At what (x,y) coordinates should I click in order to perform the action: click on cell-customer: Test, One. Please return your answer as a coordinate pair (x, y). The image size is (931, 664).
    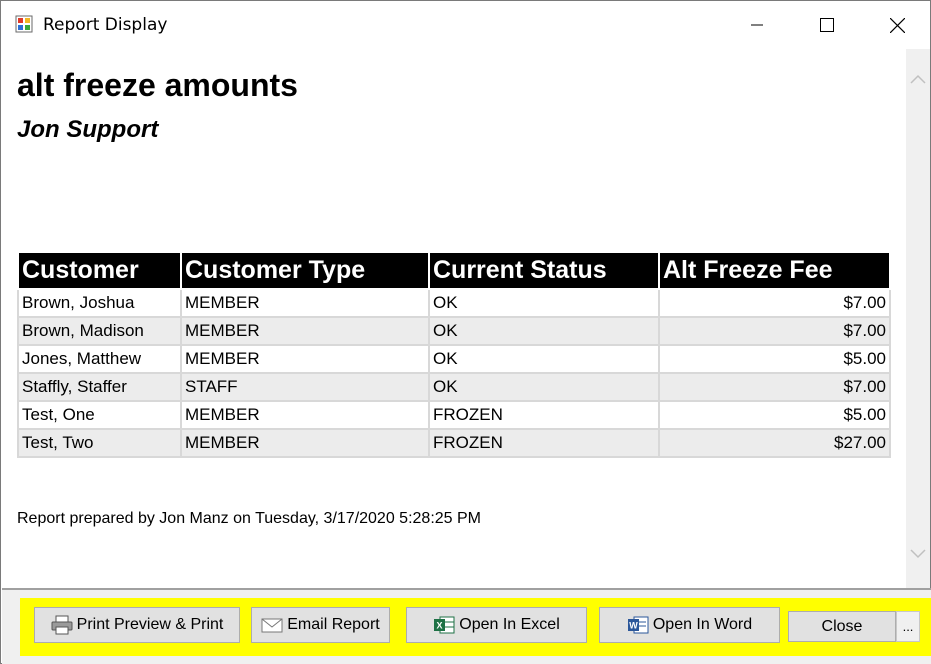
    Looking at the image, I should click on (99, 415).